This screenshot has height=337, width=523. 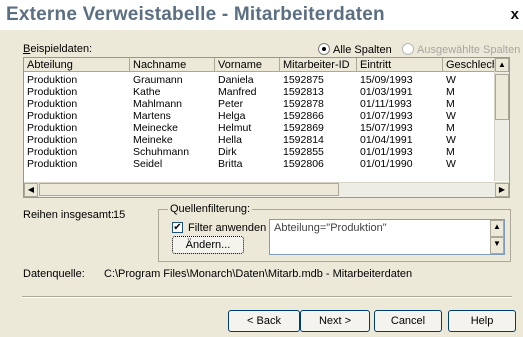 What do you see at coordinates (303, 80) in the screenshot?
I see `grid-cell: 1592875` at bounding box center [303, 80].